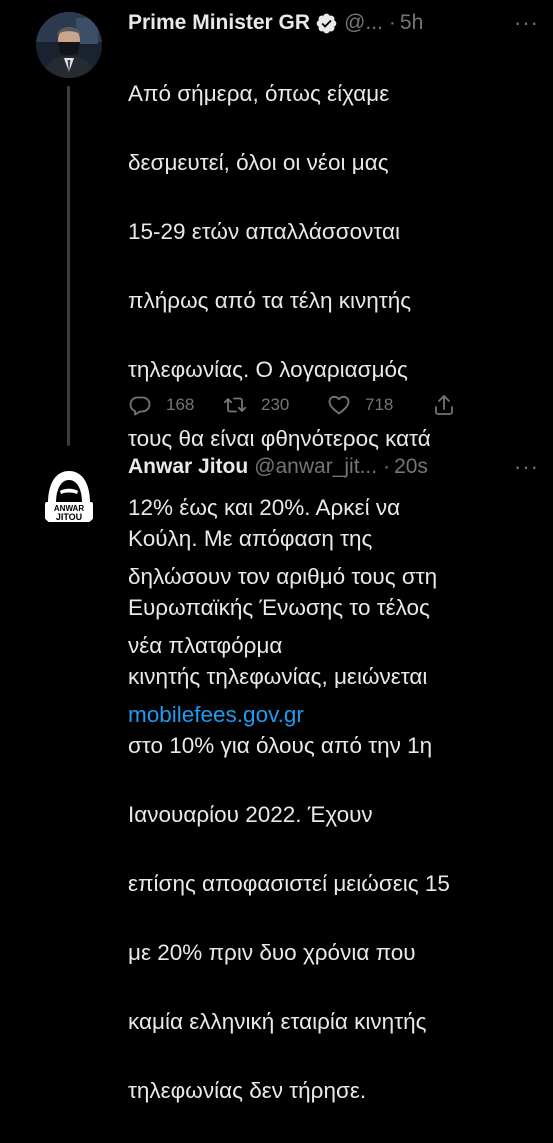 Image resolution: width=553 pixels, height=1143 pixels. Describe the element at coordinates (411, 23) in the screenshot. I see `timestamp: 5h` at that location.